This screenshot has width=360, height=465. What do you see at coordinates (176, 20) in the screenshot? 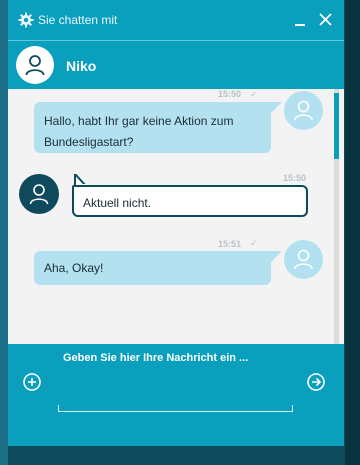
I see `title-bar: Sie chatten mit` at bounding box center [176, 20].